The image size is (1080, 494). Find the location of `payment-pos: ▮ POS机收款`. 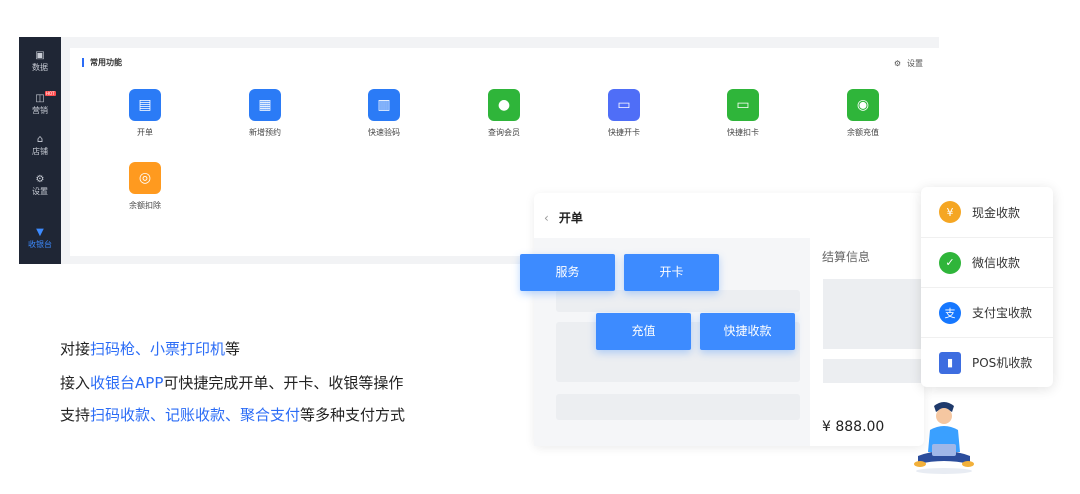

payment-pos: ▮ POS机收款 is located at coordinates (987, 362).